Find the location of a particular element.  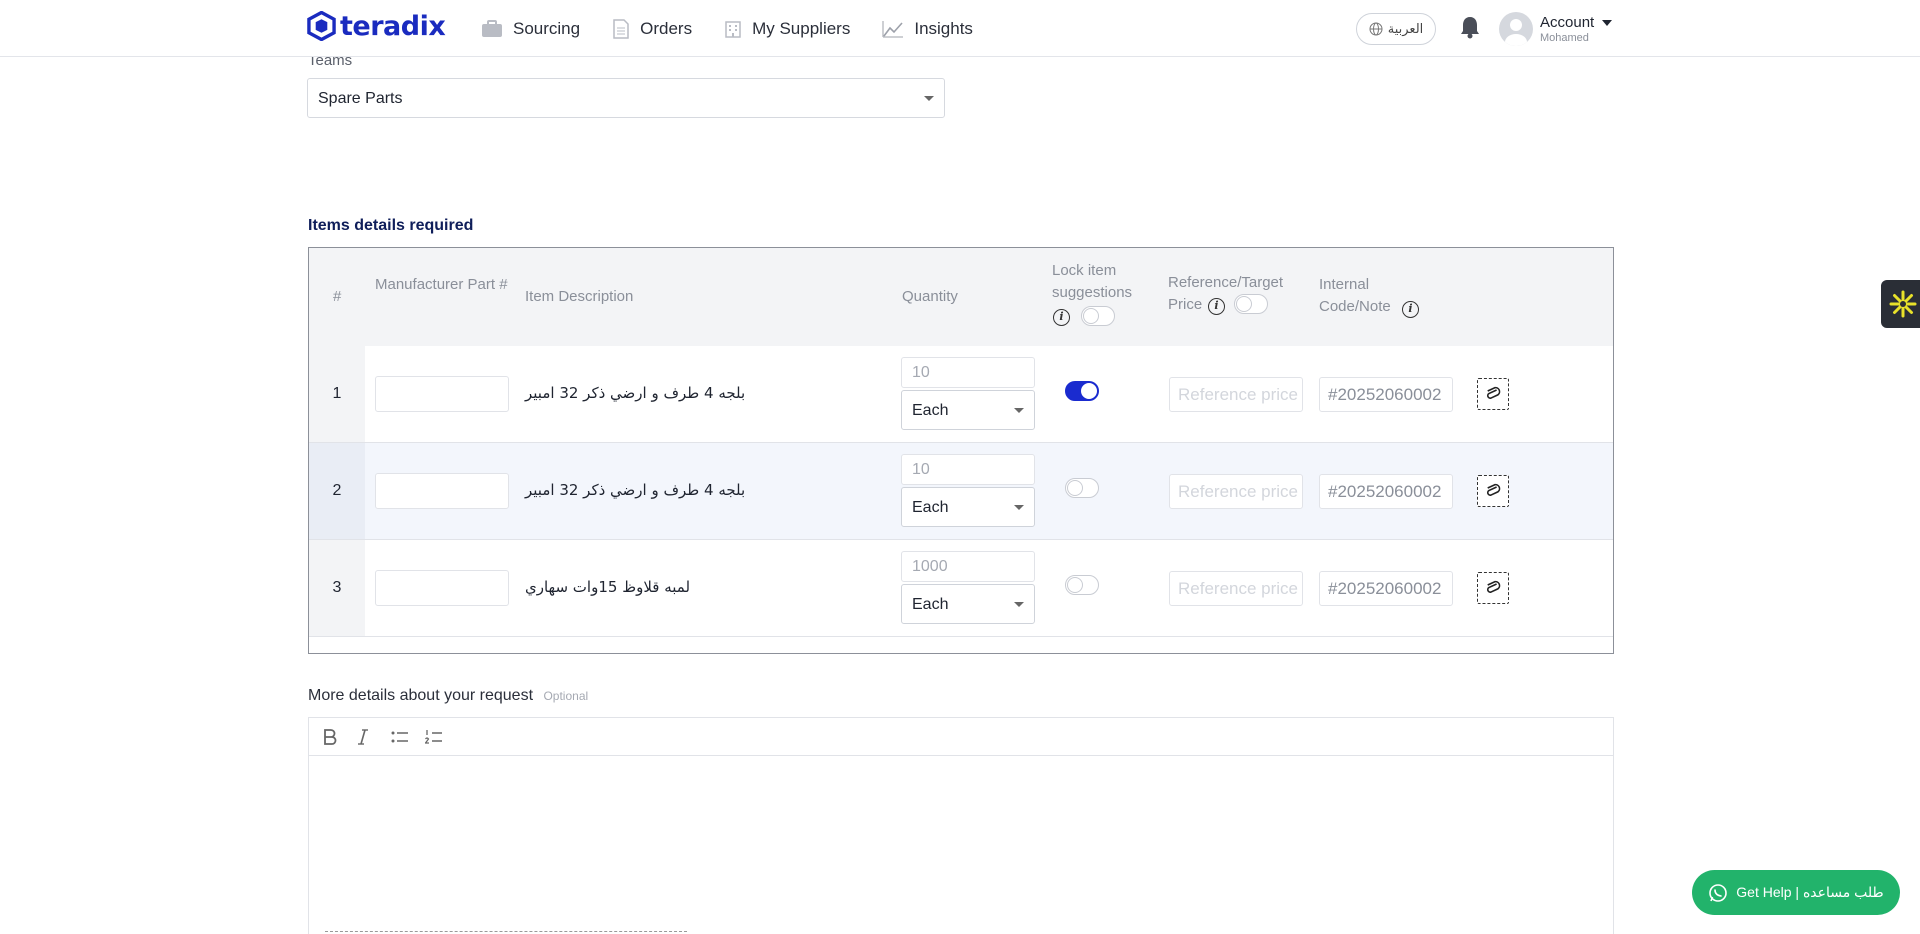

bullet-list-button is located at coordinates (408, 737).